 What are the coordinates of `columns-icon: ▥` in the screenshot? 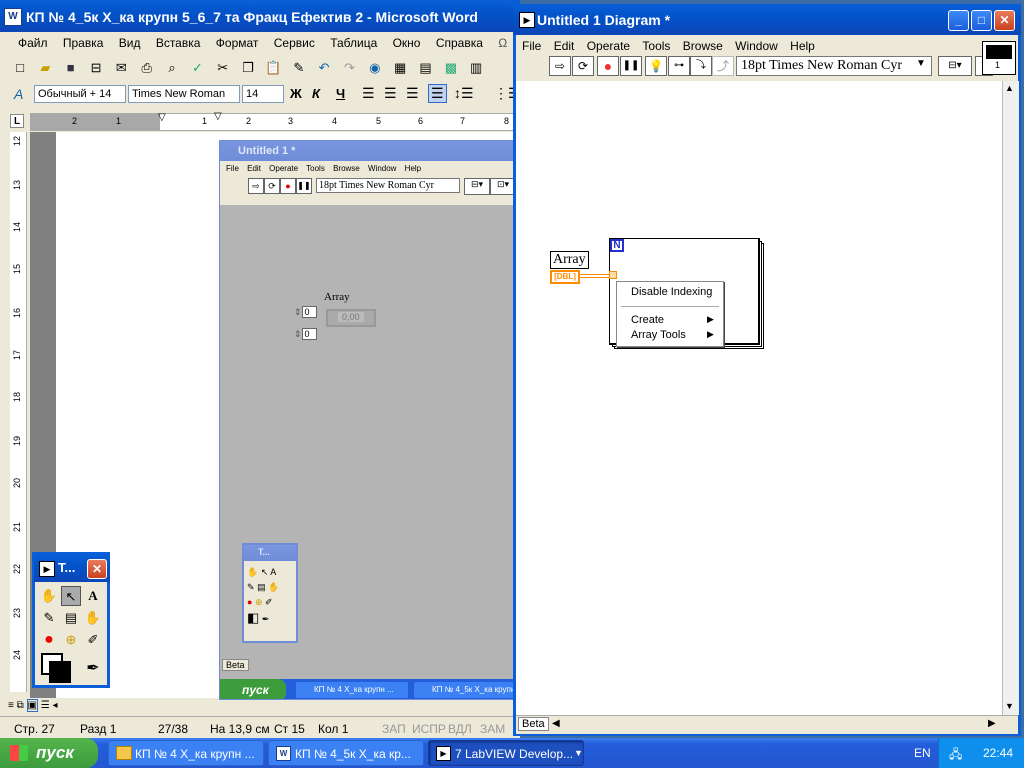 It's located at (476, 68).